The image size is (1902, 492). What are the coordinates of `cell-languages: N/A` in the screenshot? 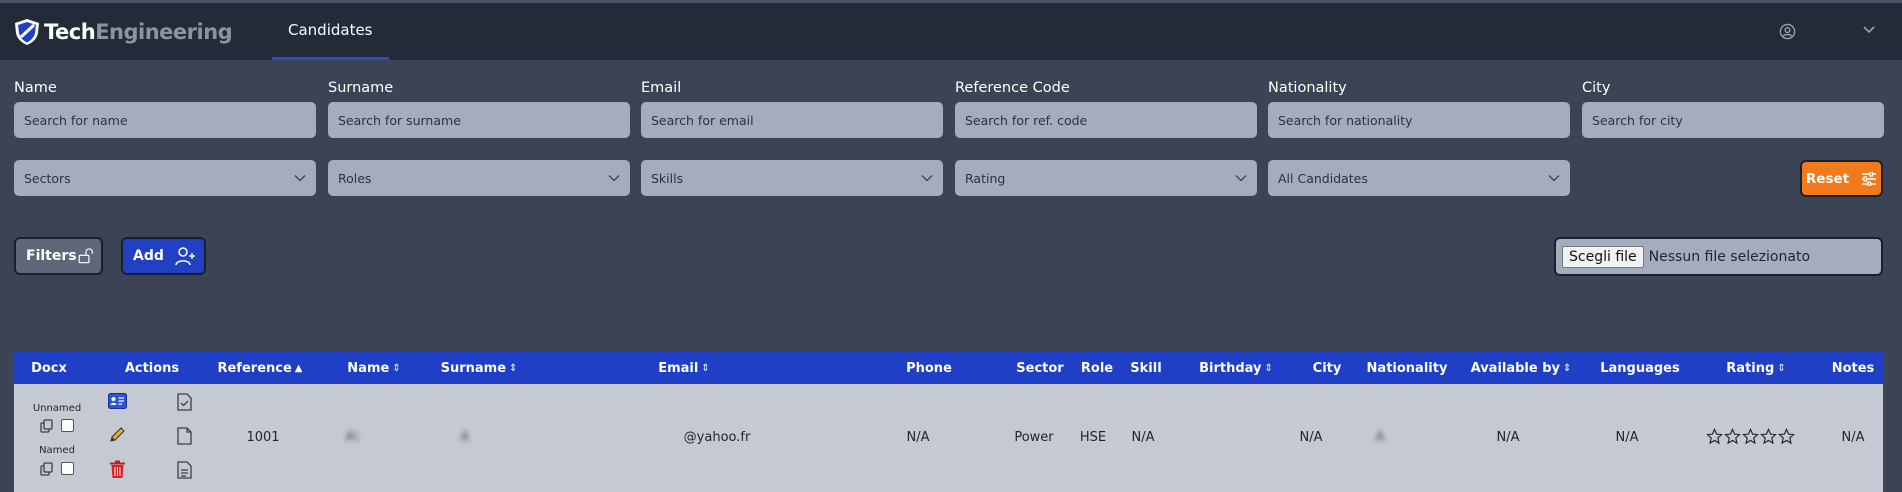 It's located at (1627, 437).